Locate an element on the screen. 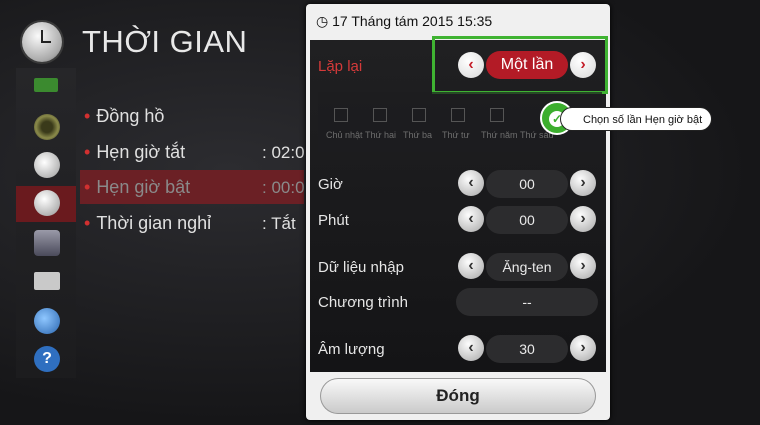  hour-next-button: › is located at coordinates (583, 183).